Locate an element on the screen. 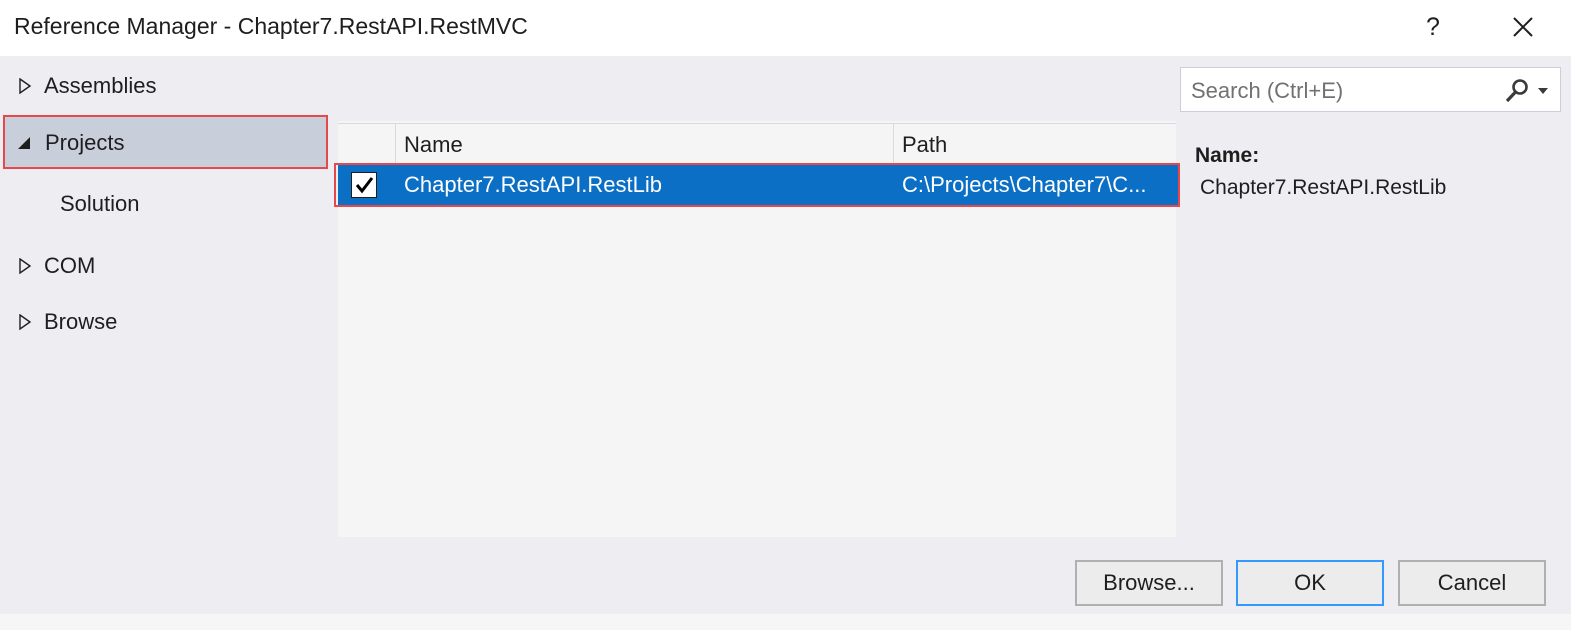 This screenshot has height=630, width=1571. row-name: Chapter7.RestAPI.RestLib is located at coordinates (533, 184).